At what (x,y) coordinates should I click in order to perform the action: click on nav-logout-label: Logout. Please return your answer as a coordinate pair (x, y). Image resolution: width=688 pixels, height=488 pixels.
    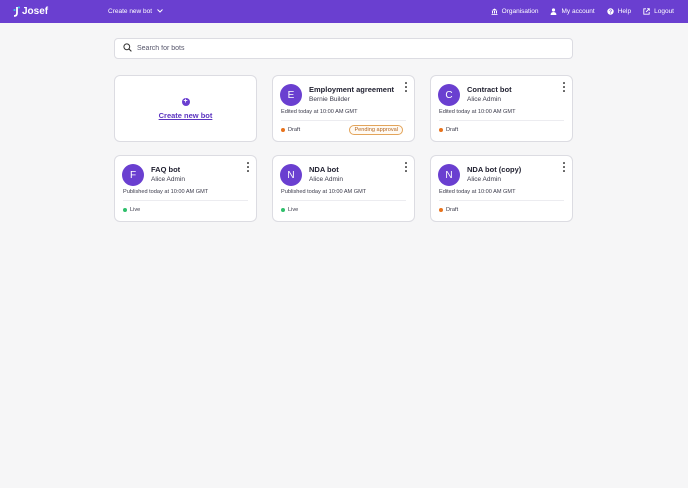
    Looking at the image, I should click on (664, 11).